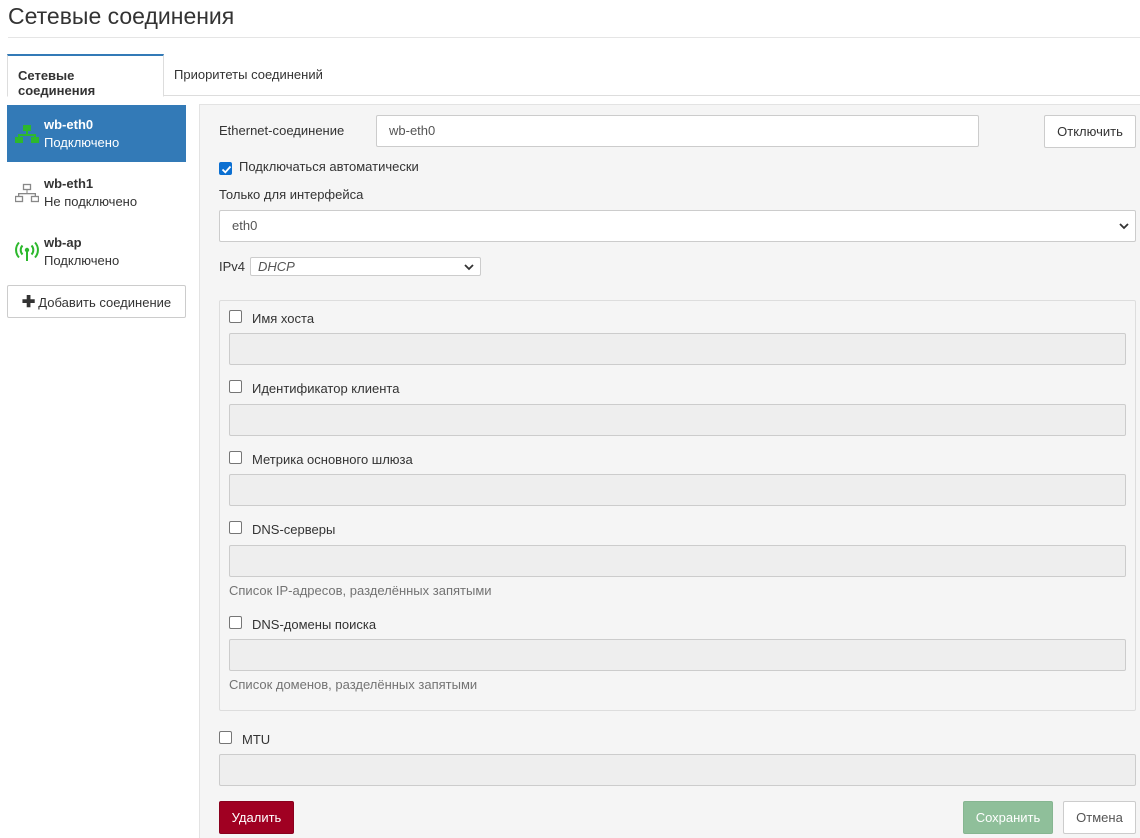  What do you see at coordinates (225, 737) in the screenshot?
I see `mtu-checkbox` at bounding box center [225, 737].